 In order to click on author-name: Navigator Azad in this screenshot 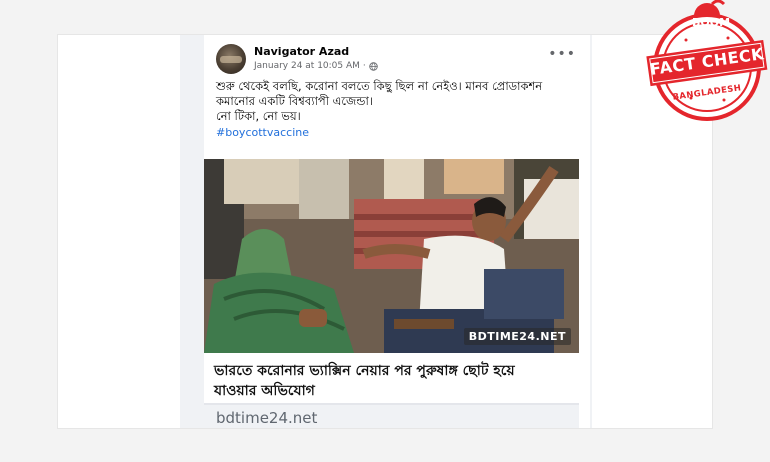, I will do `click(301, 51)`.